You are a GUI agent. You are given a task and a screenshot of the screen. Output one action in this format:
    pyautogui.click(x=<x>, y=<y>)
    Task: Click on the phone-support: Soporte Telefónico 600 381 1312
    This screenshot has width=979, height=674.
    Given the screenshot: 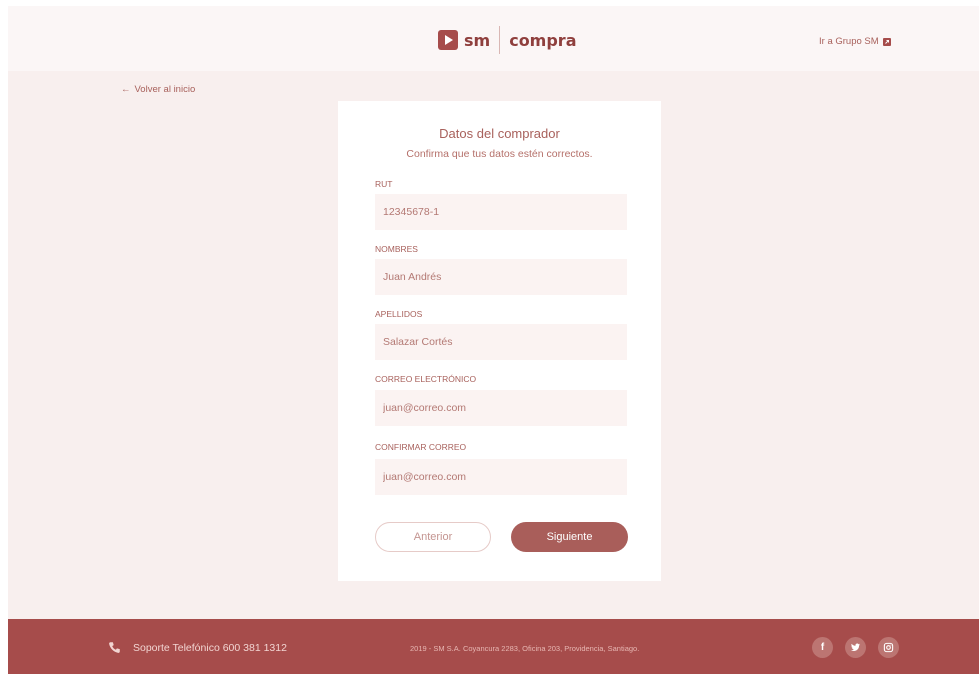 What is the action you would take?
    pyautogui.click(x=197, y=647)
    